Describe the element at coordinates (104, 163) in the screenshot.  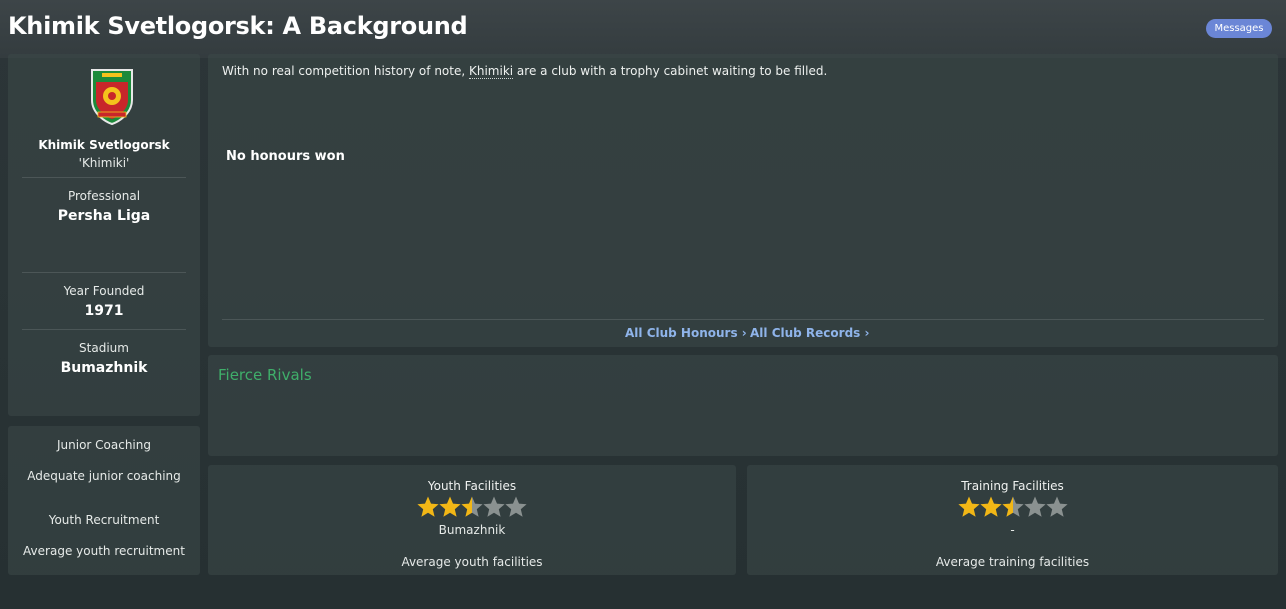
I see `club-nickname: 'Khimiki'` at that location.